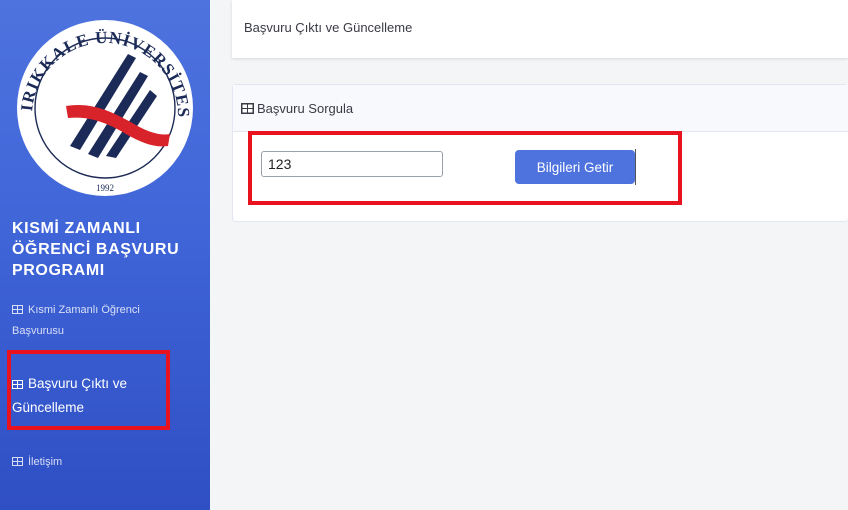 The height and width of the screenshot is (510, 848). What do you see at coordinates (76, 321) in the screenshot?
I see `sidebar-item-application: Kısmi Zamanlı Öğrenci Başvurusu` at bounding box center [76, 321].